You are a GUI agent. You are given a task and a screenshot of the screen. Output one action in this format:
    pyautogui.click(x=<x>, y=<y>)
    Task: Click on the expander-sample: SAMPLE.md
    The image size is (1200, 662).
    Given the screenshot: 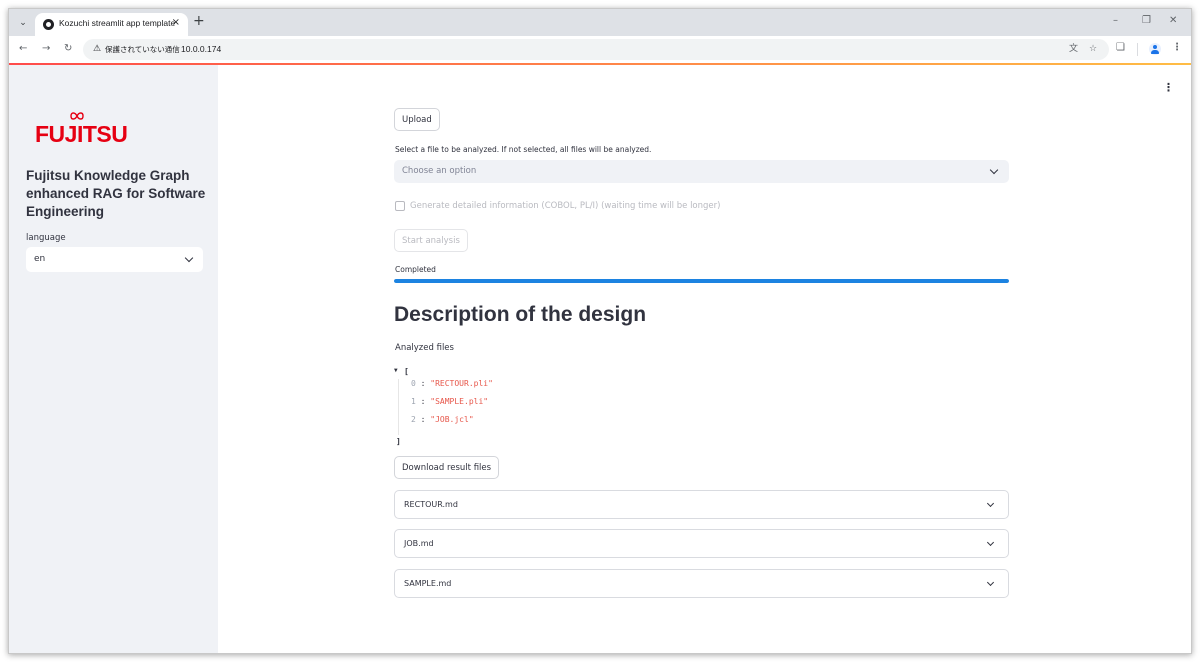 What is the action you would take?
    pyautogui.click(x=701, y=583)
    